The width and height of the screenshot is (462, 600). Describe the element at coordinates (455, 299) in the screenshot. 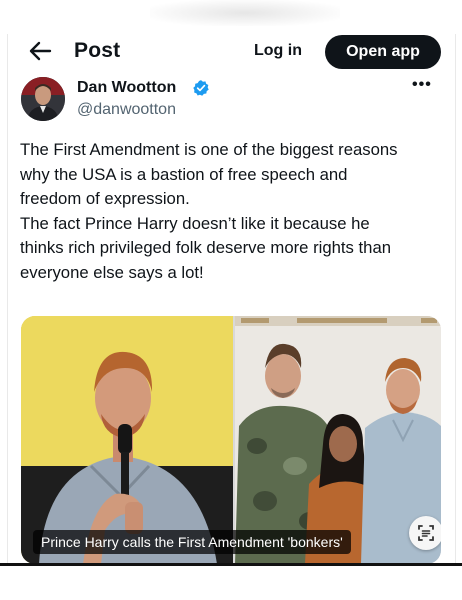

I see `frame-edge-right` at that location.